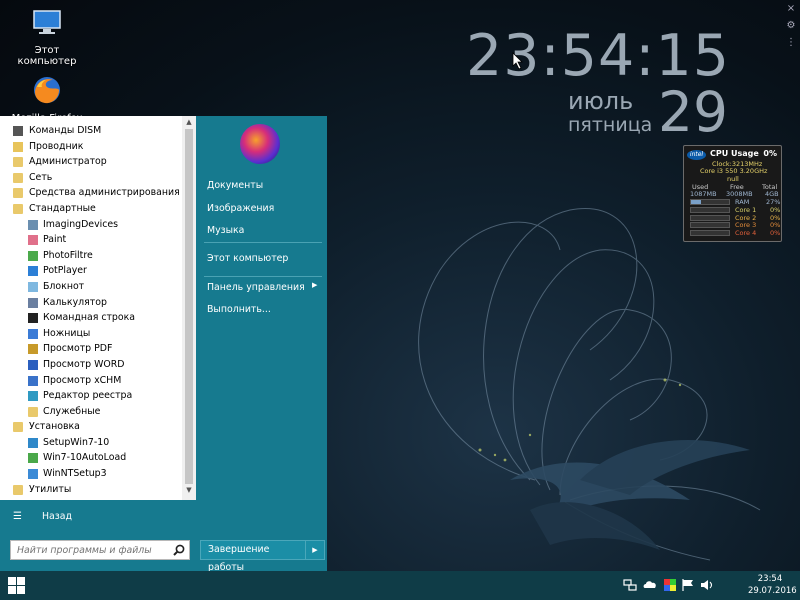 Image resolution: width=800 pixels, height=600 pixels. Describe the element at coordinates (91, 287) in the screenshot. I see `program-item: Блокнот` at that location.